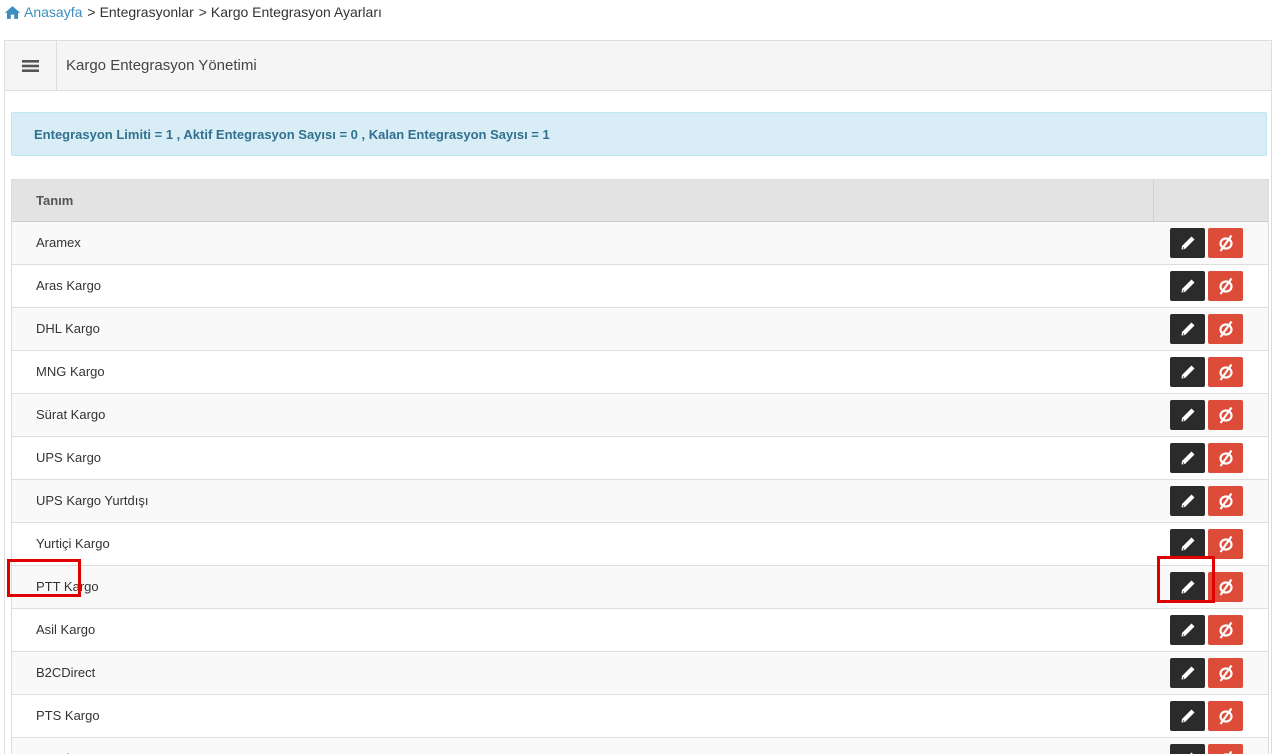  What do you see at coordinates (161, 65) in the screenshot?
I see `panel-title: Kargo Entegrasyon Yönetimi` at bounding box center [161, 65].